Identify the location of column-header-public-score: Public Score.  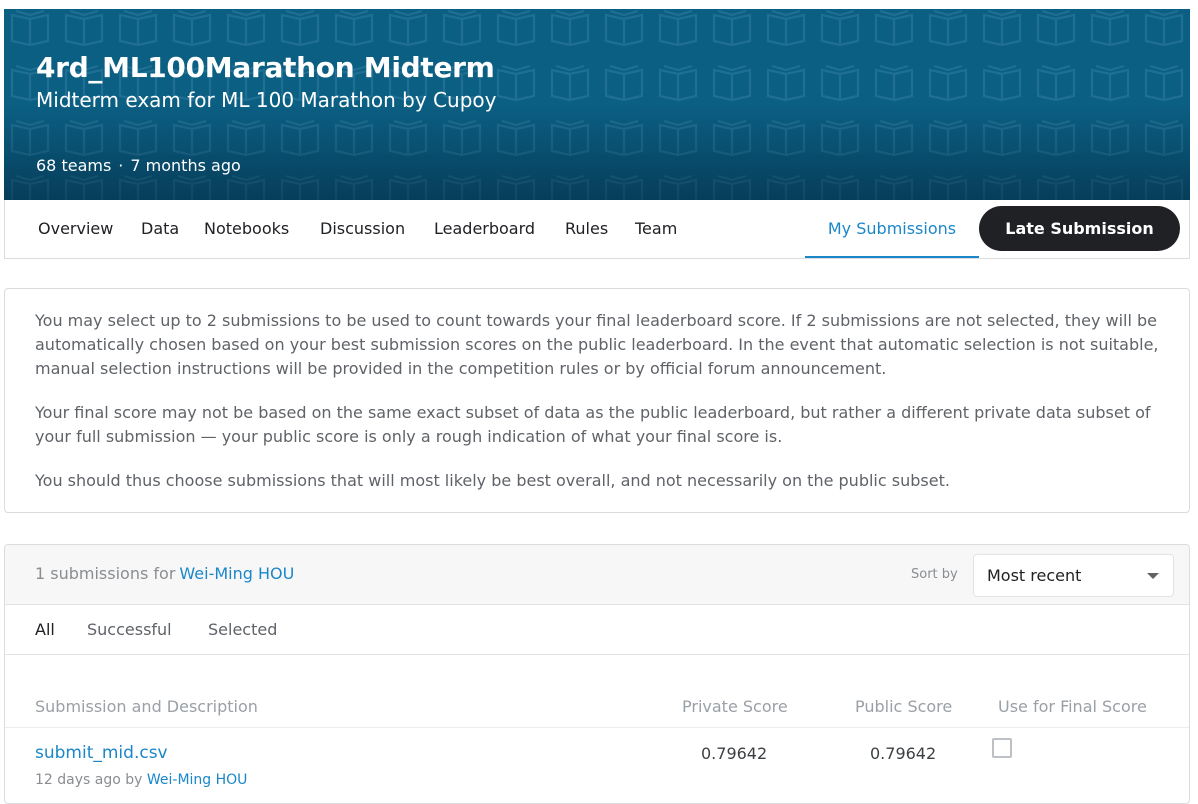
(904, 706).